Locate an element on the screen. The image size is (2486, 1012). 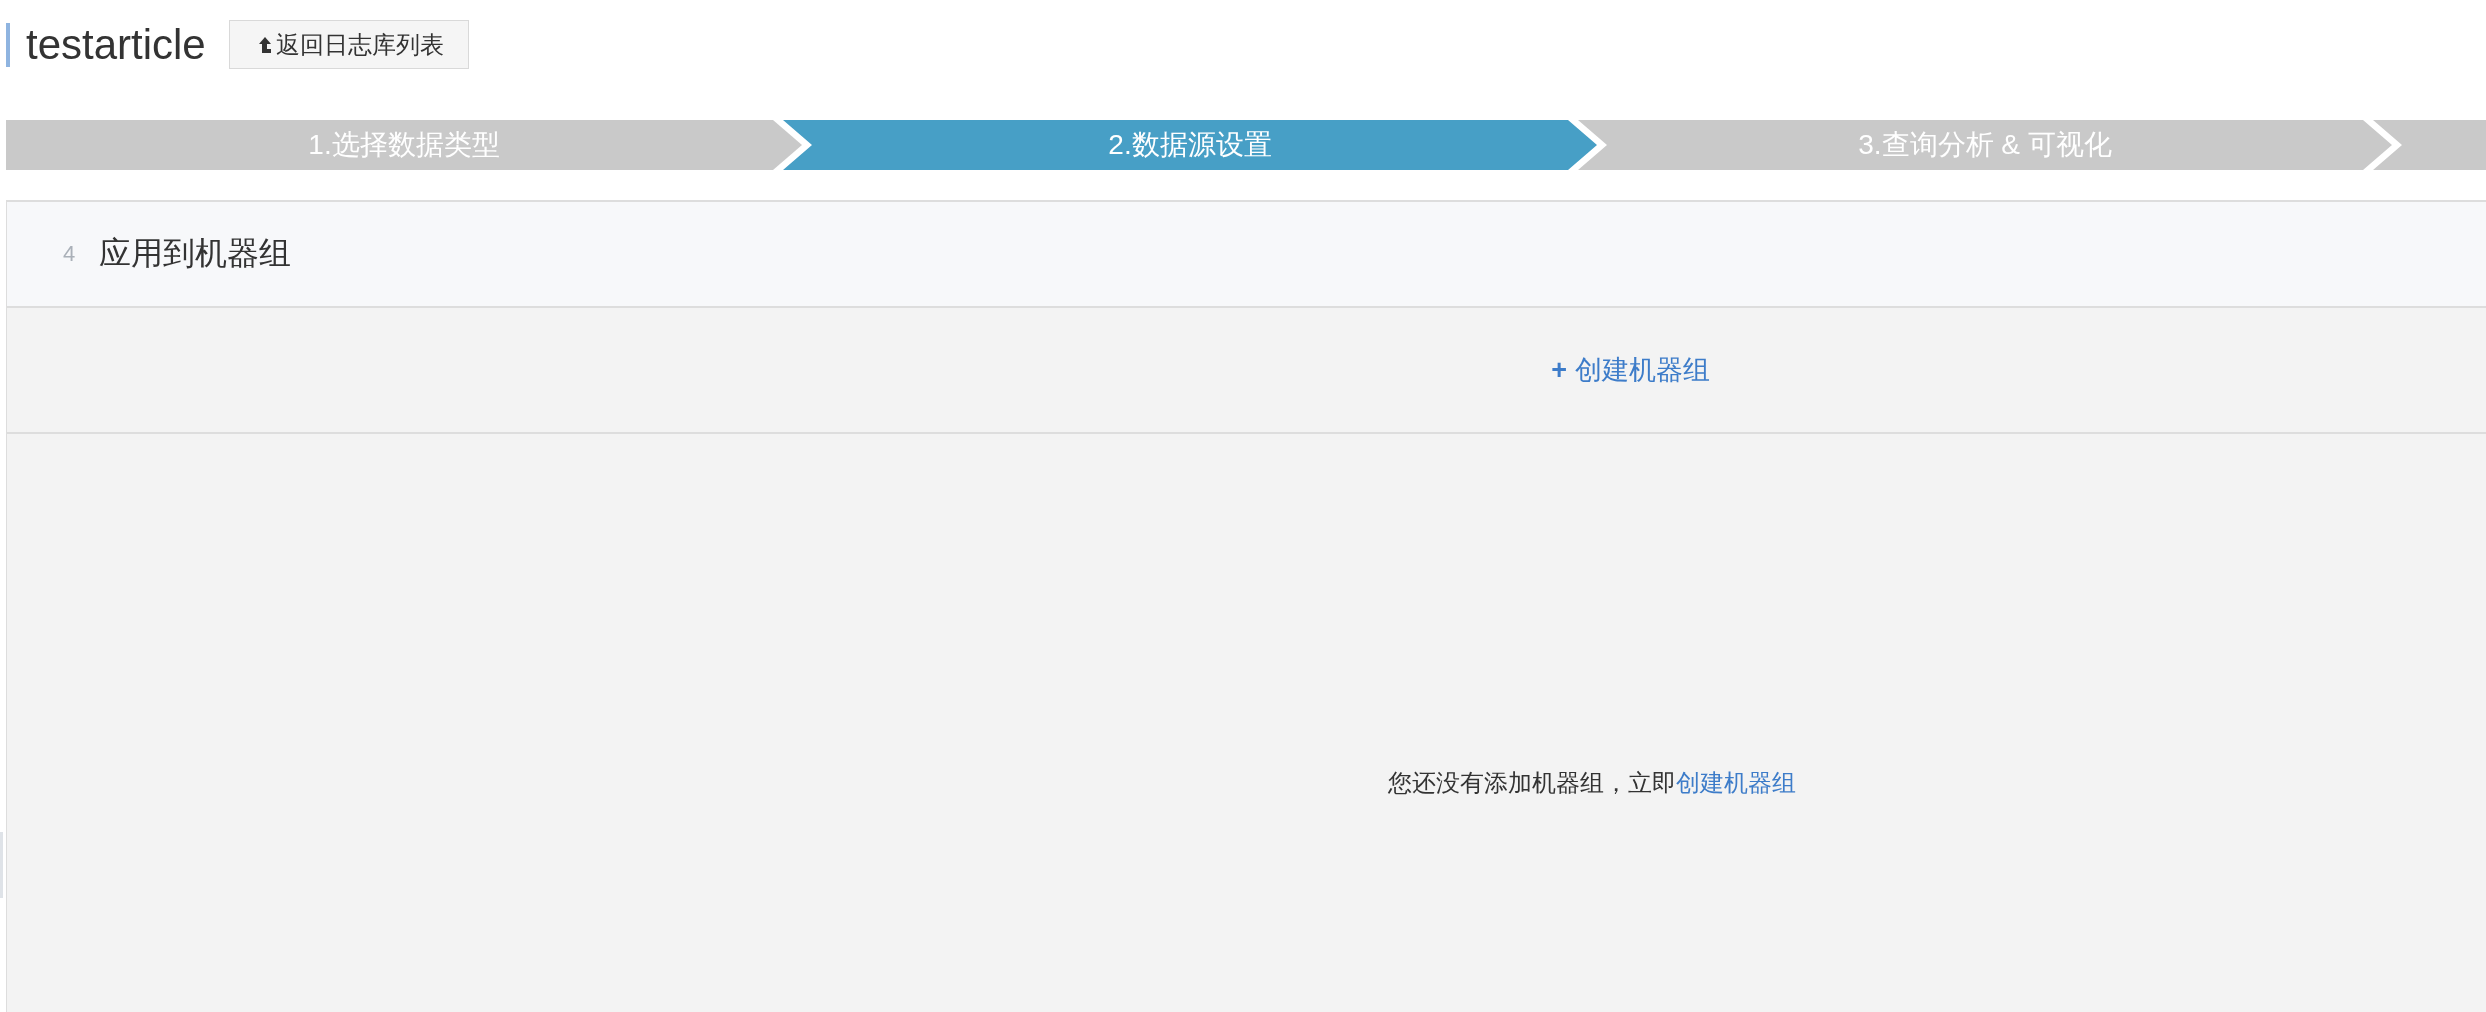
wizard-step is located at coordinates (2429, 145).